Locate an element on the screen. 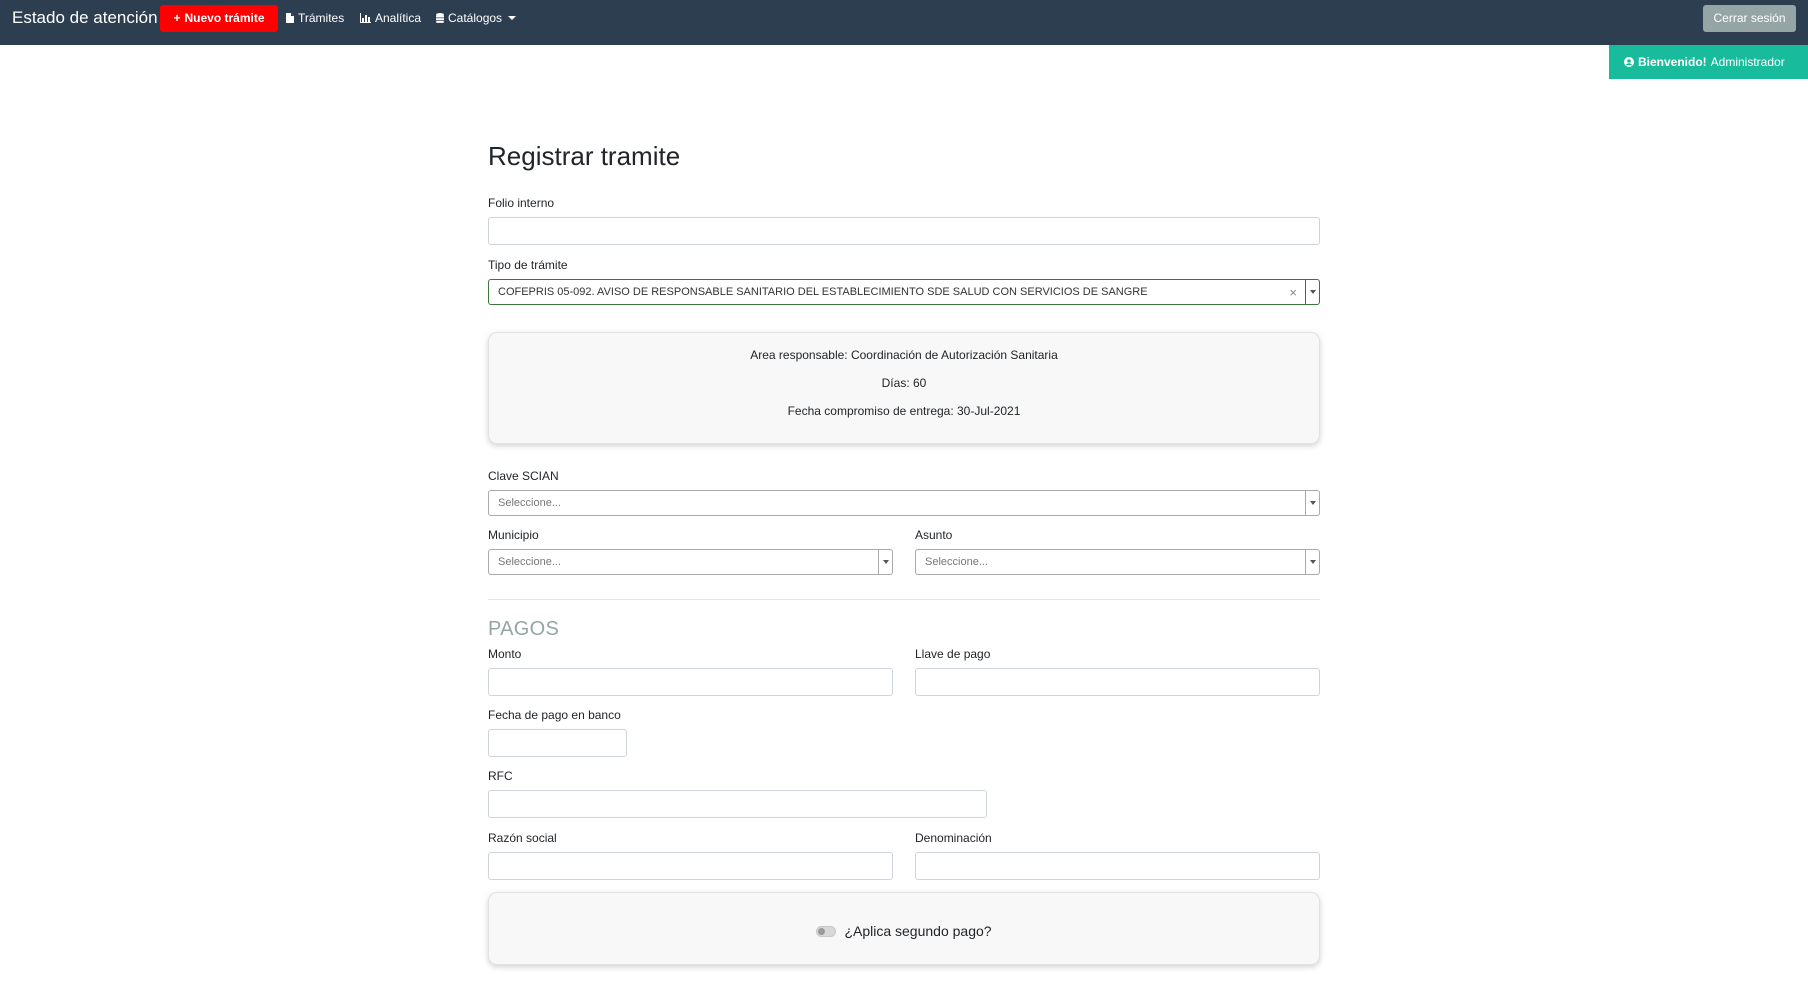 The height and width of the screenshot is (981, 1808). nav-dropdown-catalogos: Catálogos is located at coordinates (476, 18).